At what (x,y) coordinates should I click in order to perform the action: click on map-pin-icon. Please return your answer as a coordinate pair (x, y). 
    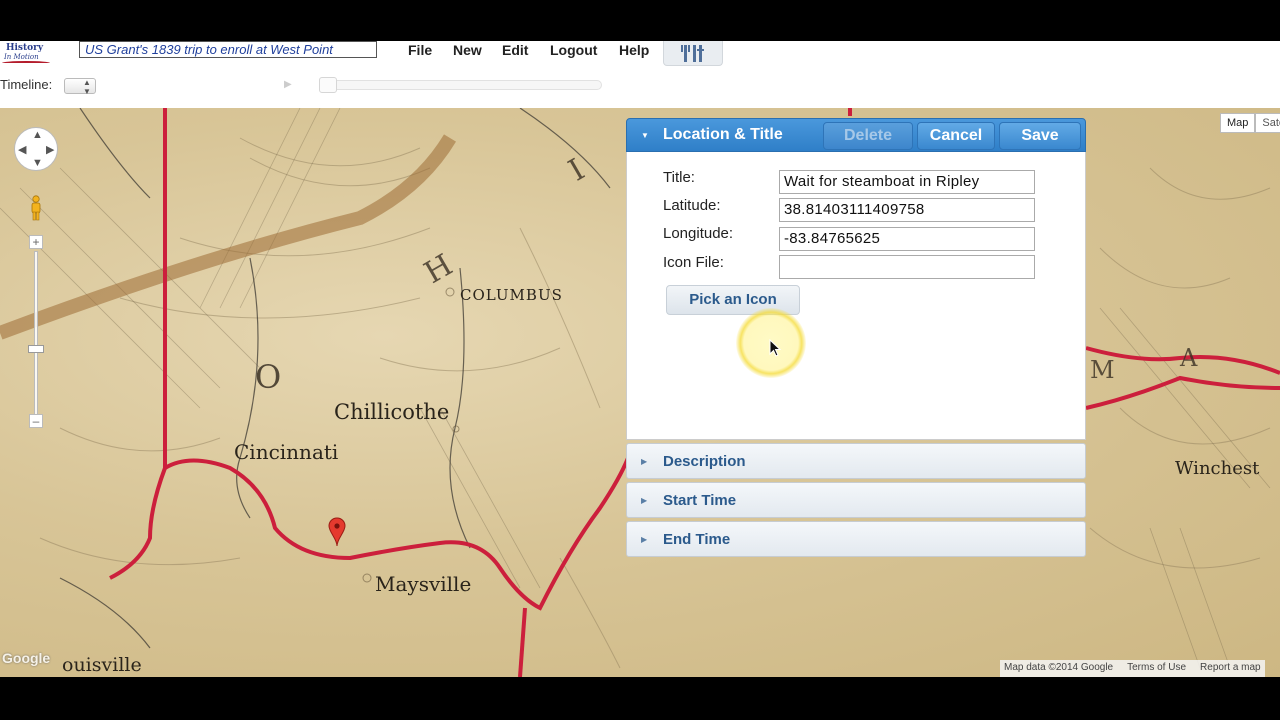
    Looking at the image, I should click on (337, 532).